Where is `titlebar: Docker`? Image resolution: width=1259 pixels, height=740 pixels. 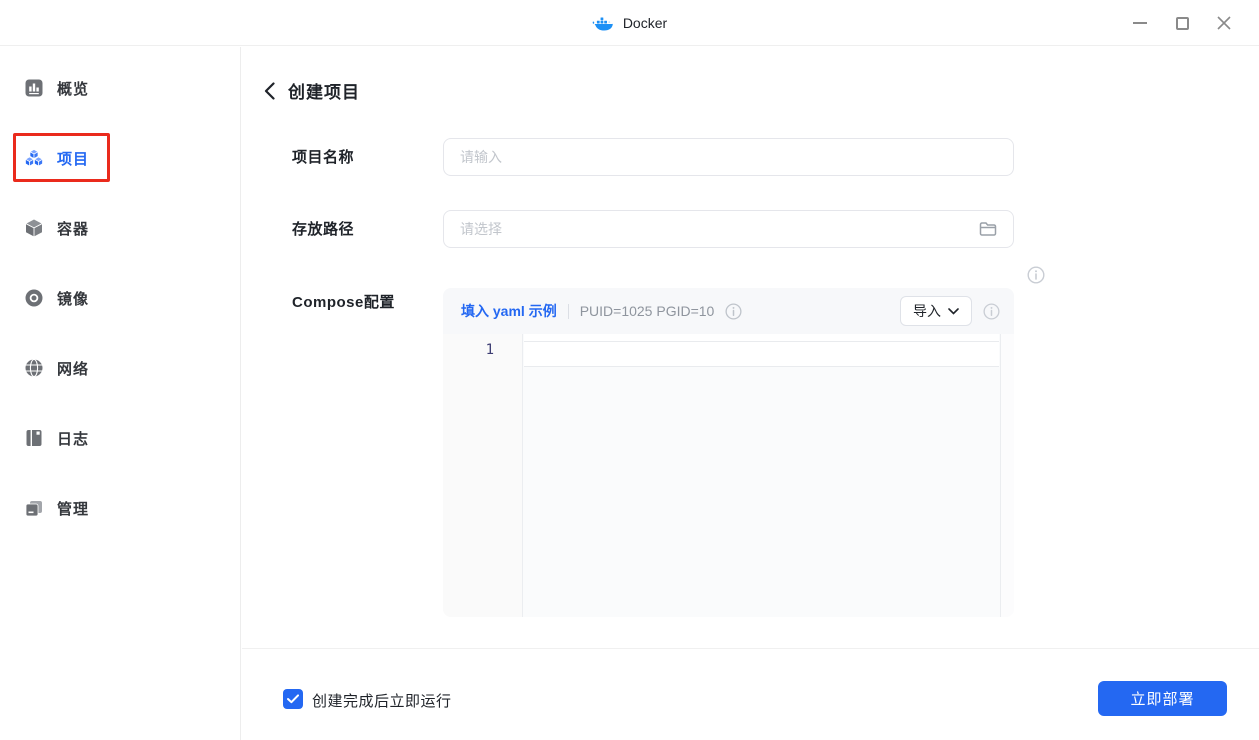 titlebar: Docker is located at coordinates (629, 23).